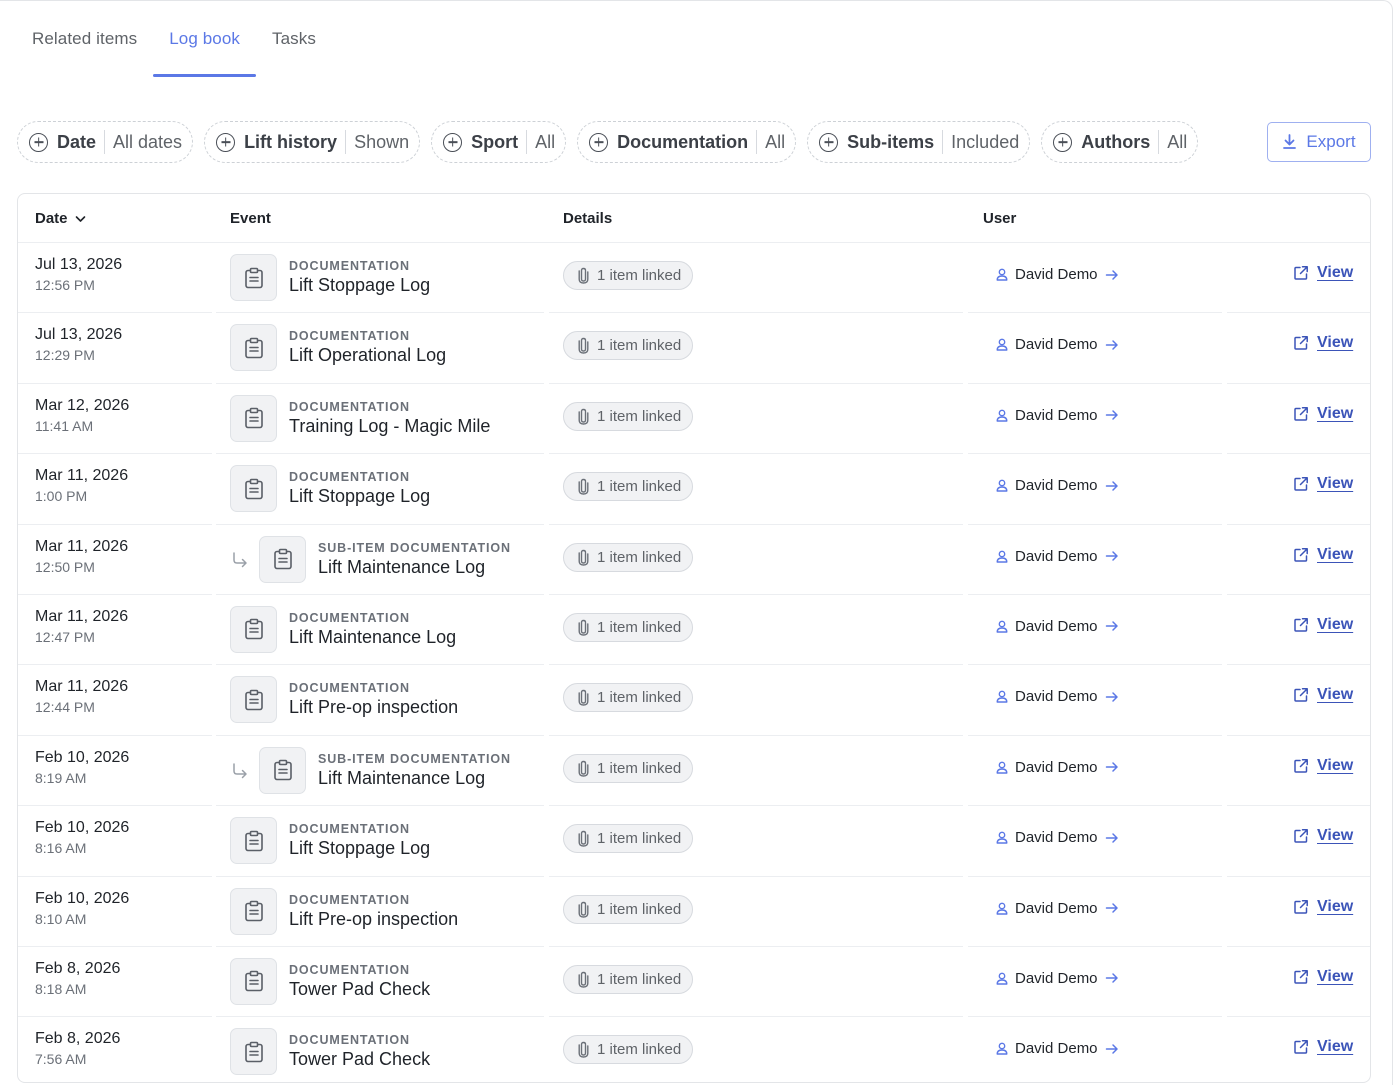 Image resolution: width=1393 pixels, height=1085 pixels. What do you see at coordinates (312, 142) in the screenshot?
I see `filter-lift-history: Lift history Shown` at bounding box center [312, 142].